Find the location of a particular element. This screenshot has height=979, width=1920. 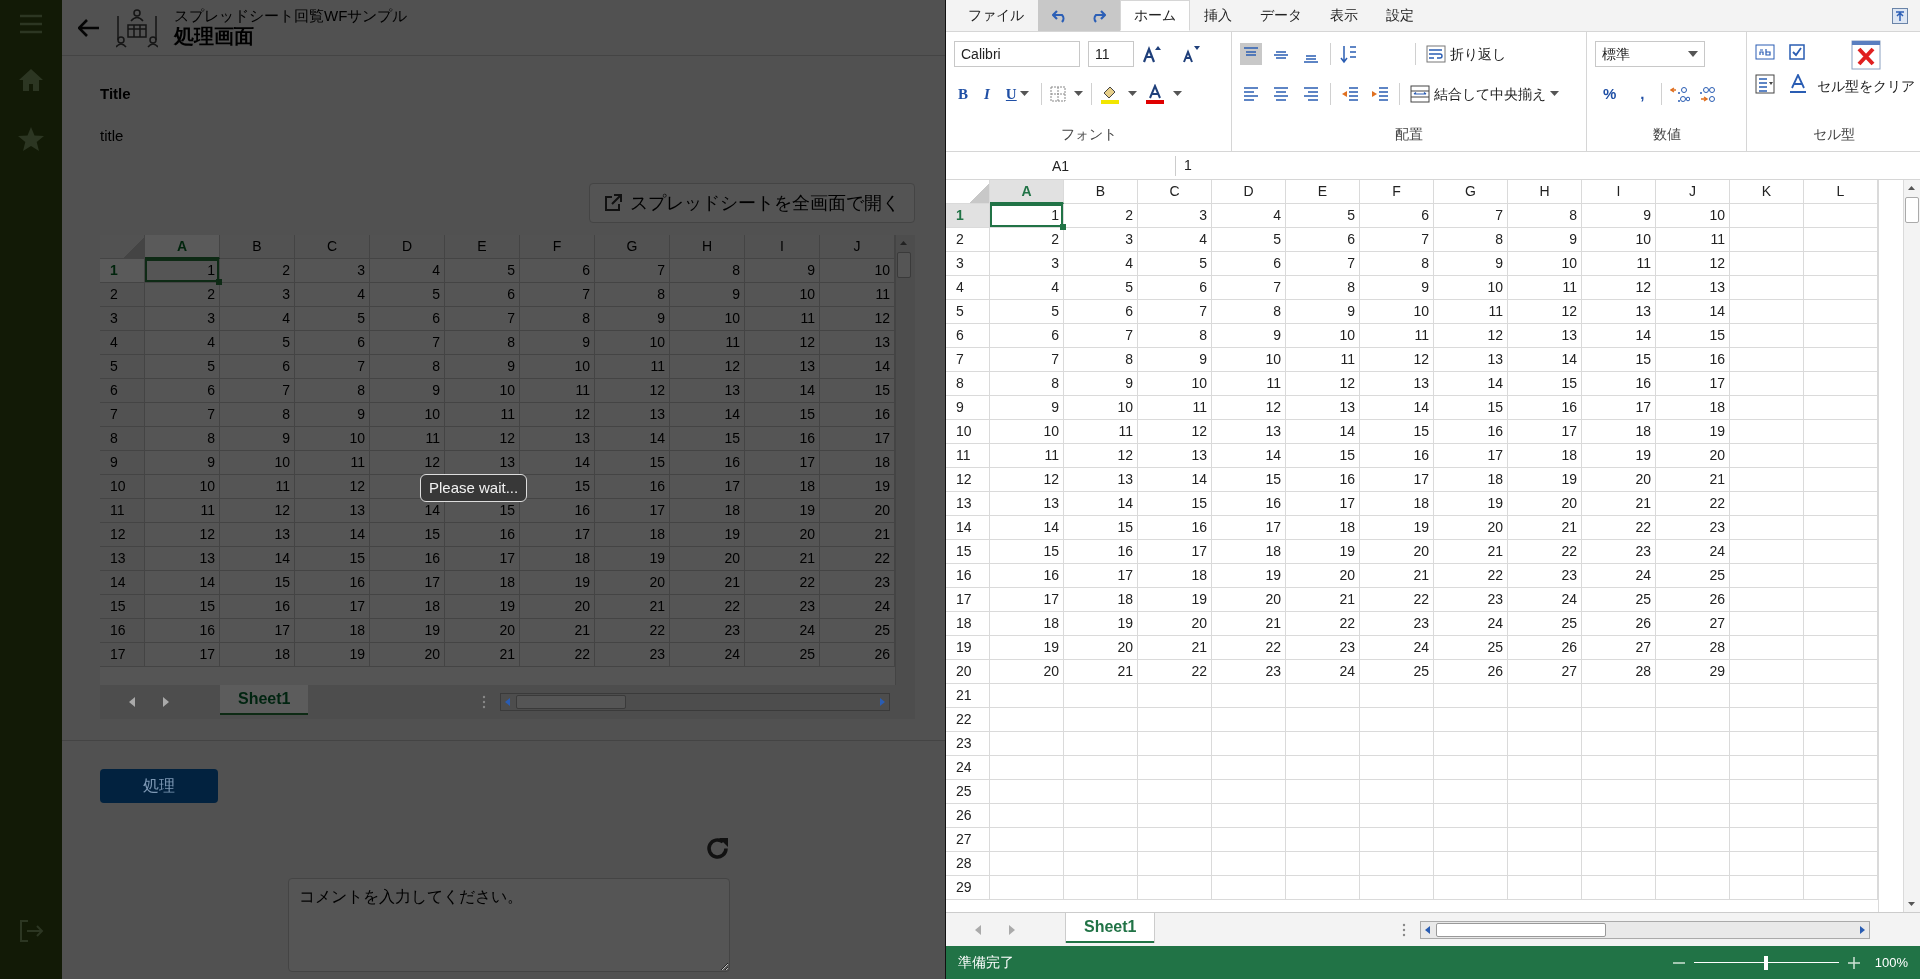

row-header: 11 is located at coordinates (968, 456).